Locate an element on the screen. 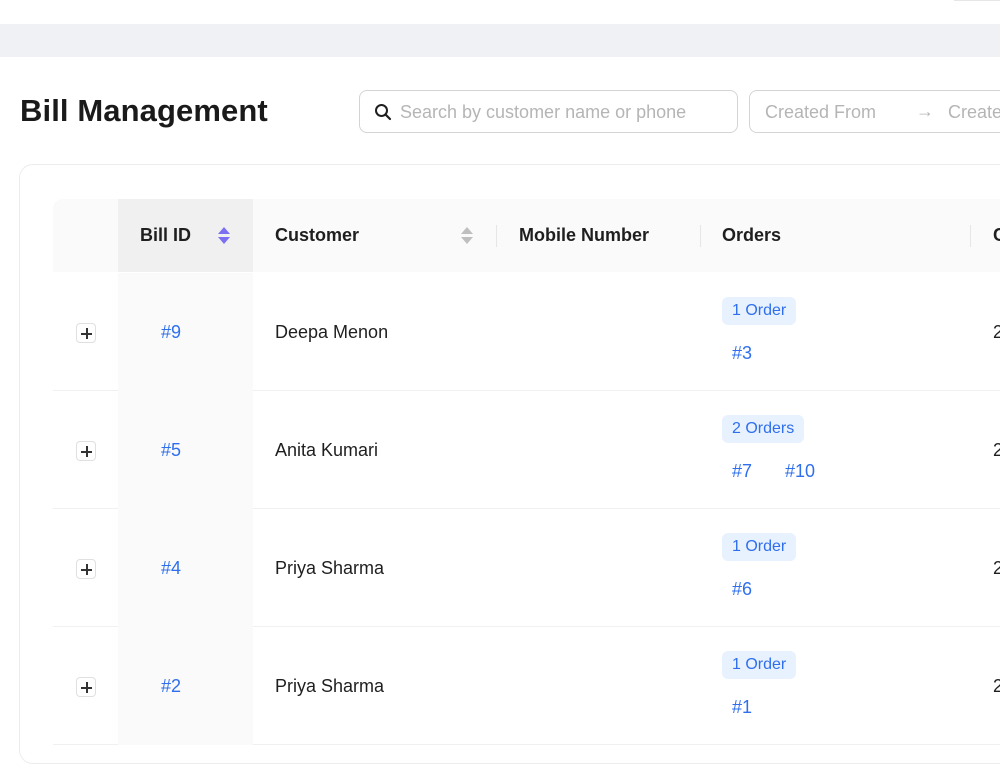 The width and height of the screenshot is (1000, 764). search-box is located at coordinates (548, 111).